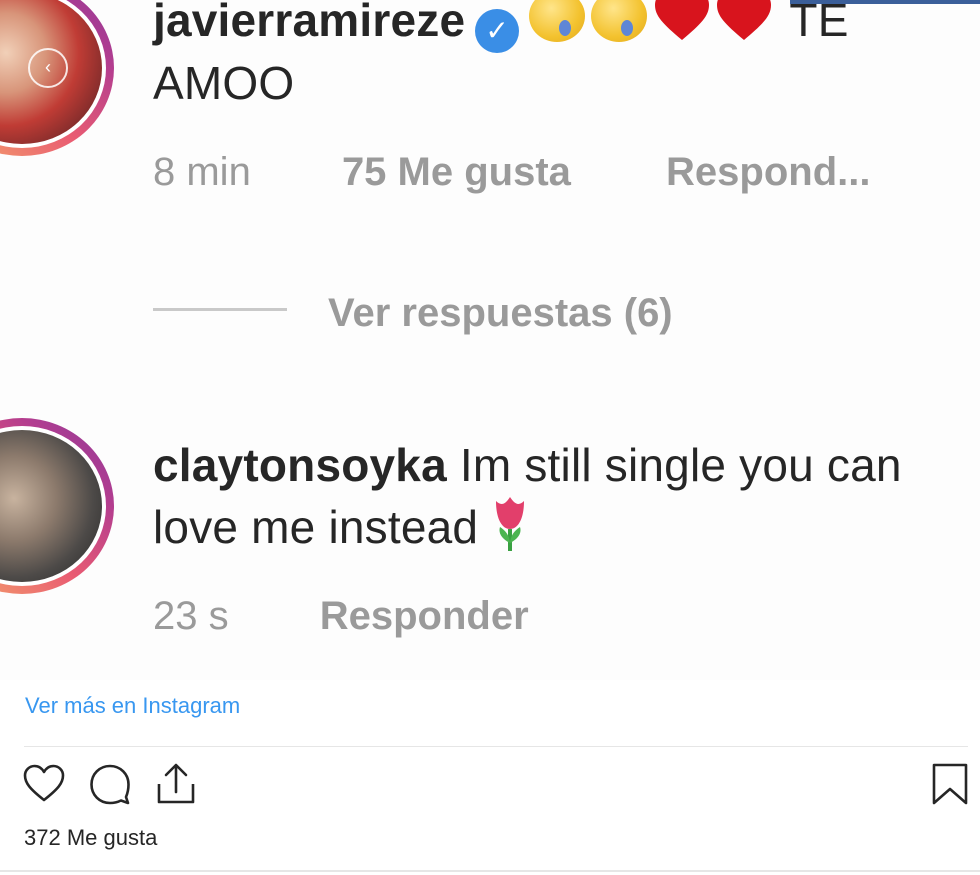  Describe the element at coordinates (424, 616) in the screenshot. I see `reply-button: Responder` at that location.